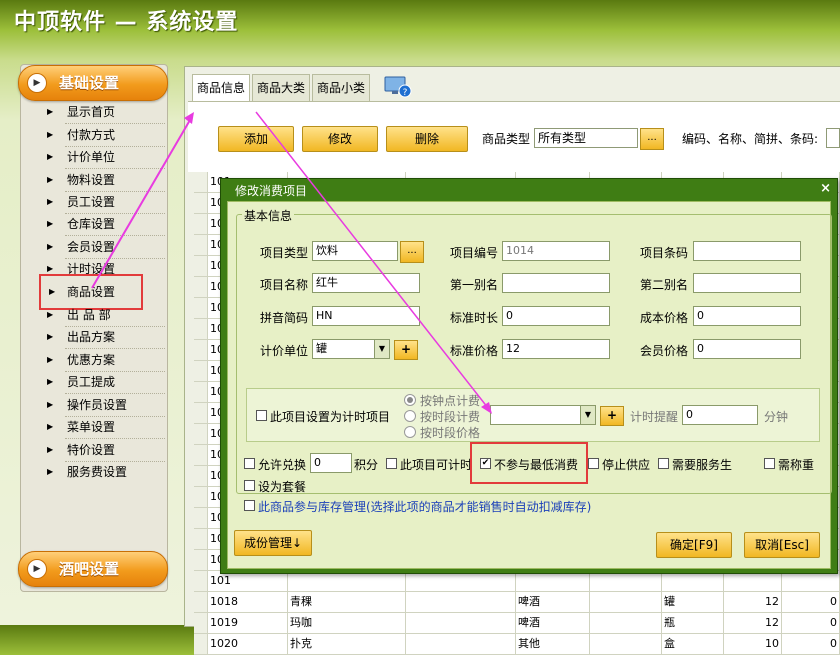 This screenshot has height=655, width=840. What do you see at coordinates (517, 644) in the screenshot?
I see `table-row: 1020 扑克 其他 盒 10 0` at bounding box center [517, 644].